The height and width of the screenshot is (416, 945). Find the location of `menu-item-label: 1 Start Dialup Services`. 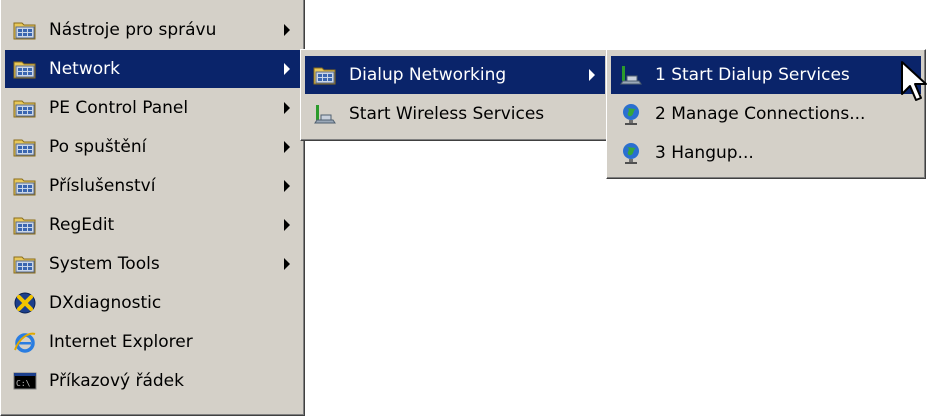

menu-item-label: 1 Start Dialup Services is located at coordinates (752, 75).